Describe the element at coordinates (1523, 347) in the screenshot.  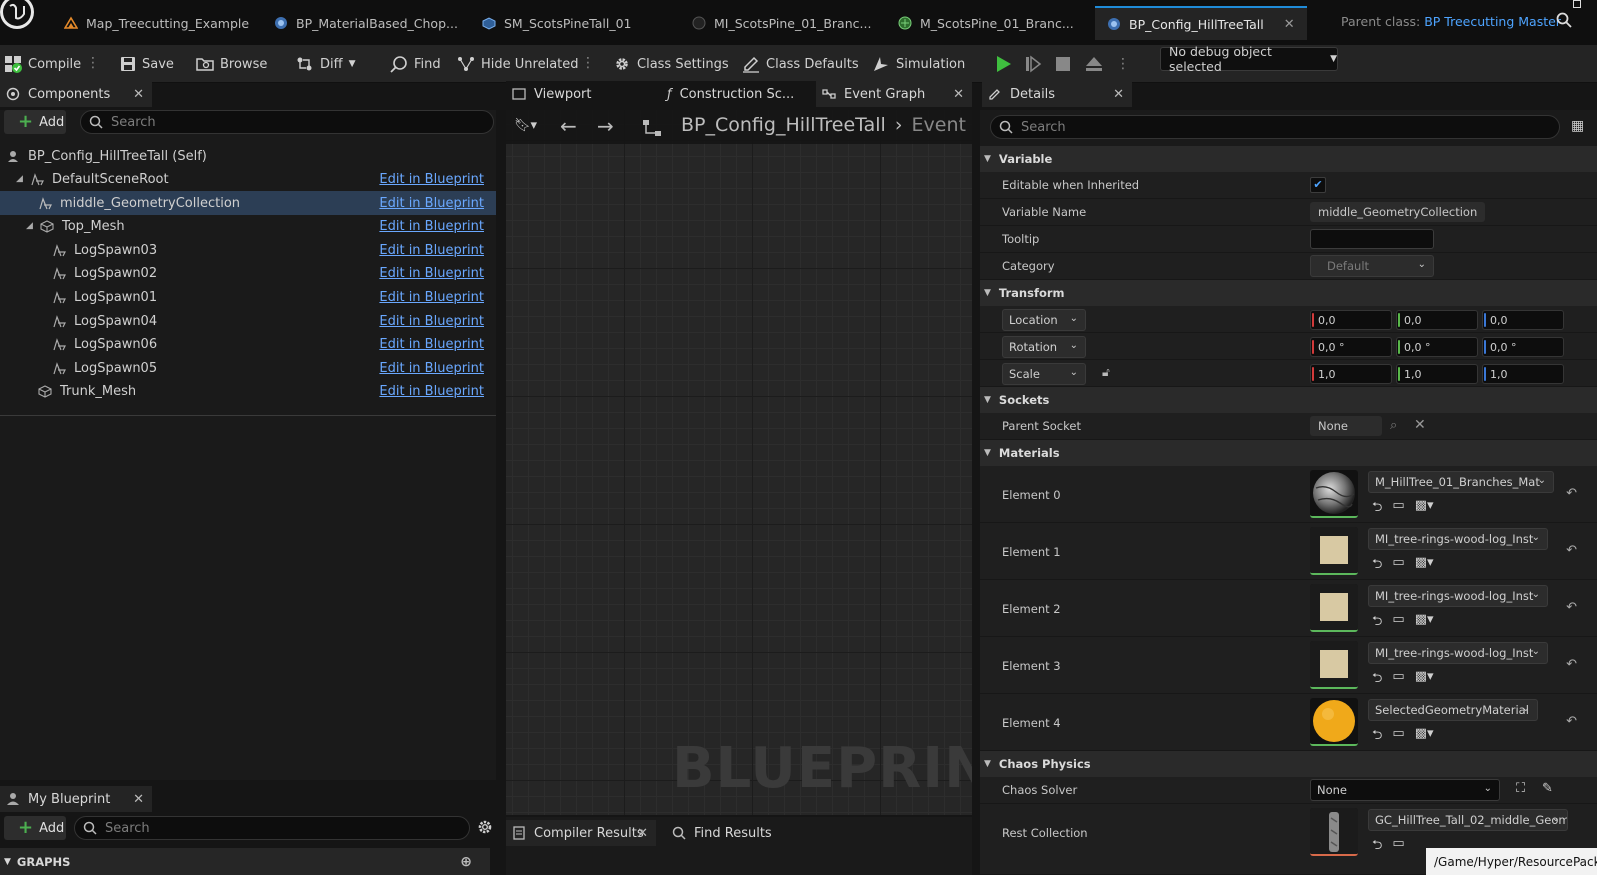
I see `rotation-z-input: 0,0 °` at that location.